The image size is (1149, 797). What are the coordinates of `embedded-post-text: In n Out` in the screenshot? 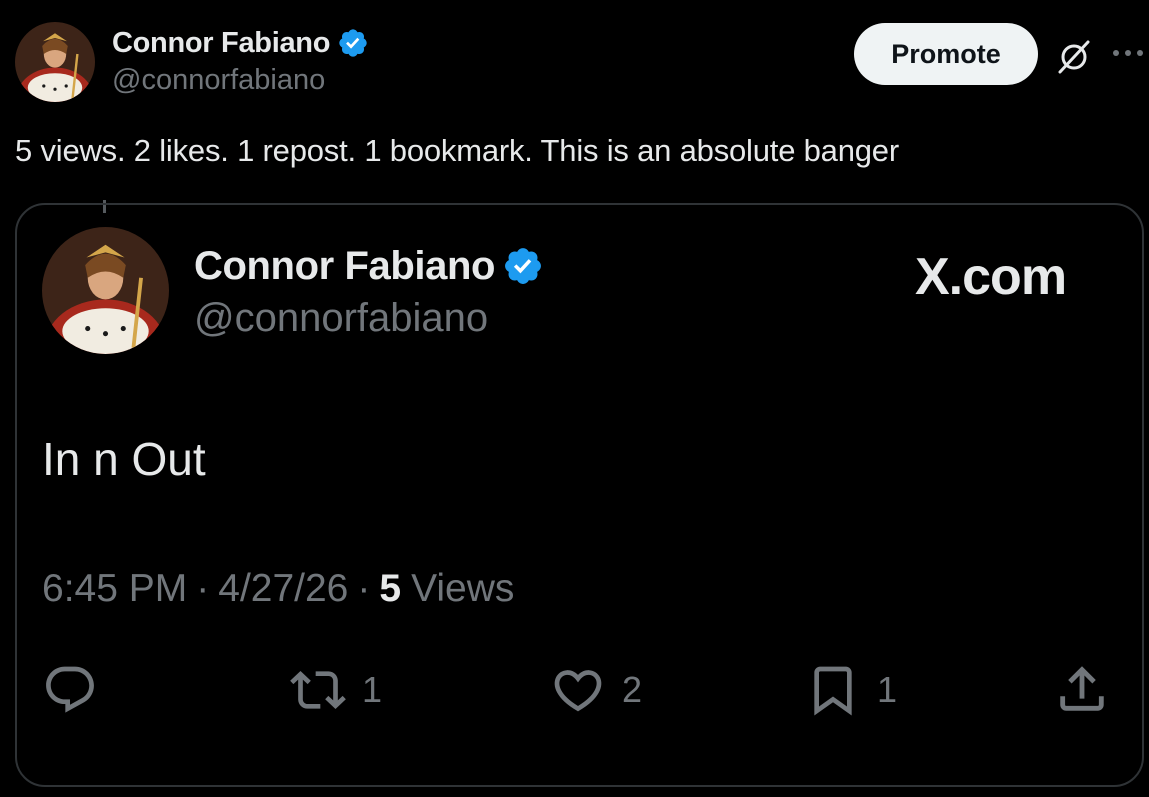 It's located at (124, 459).